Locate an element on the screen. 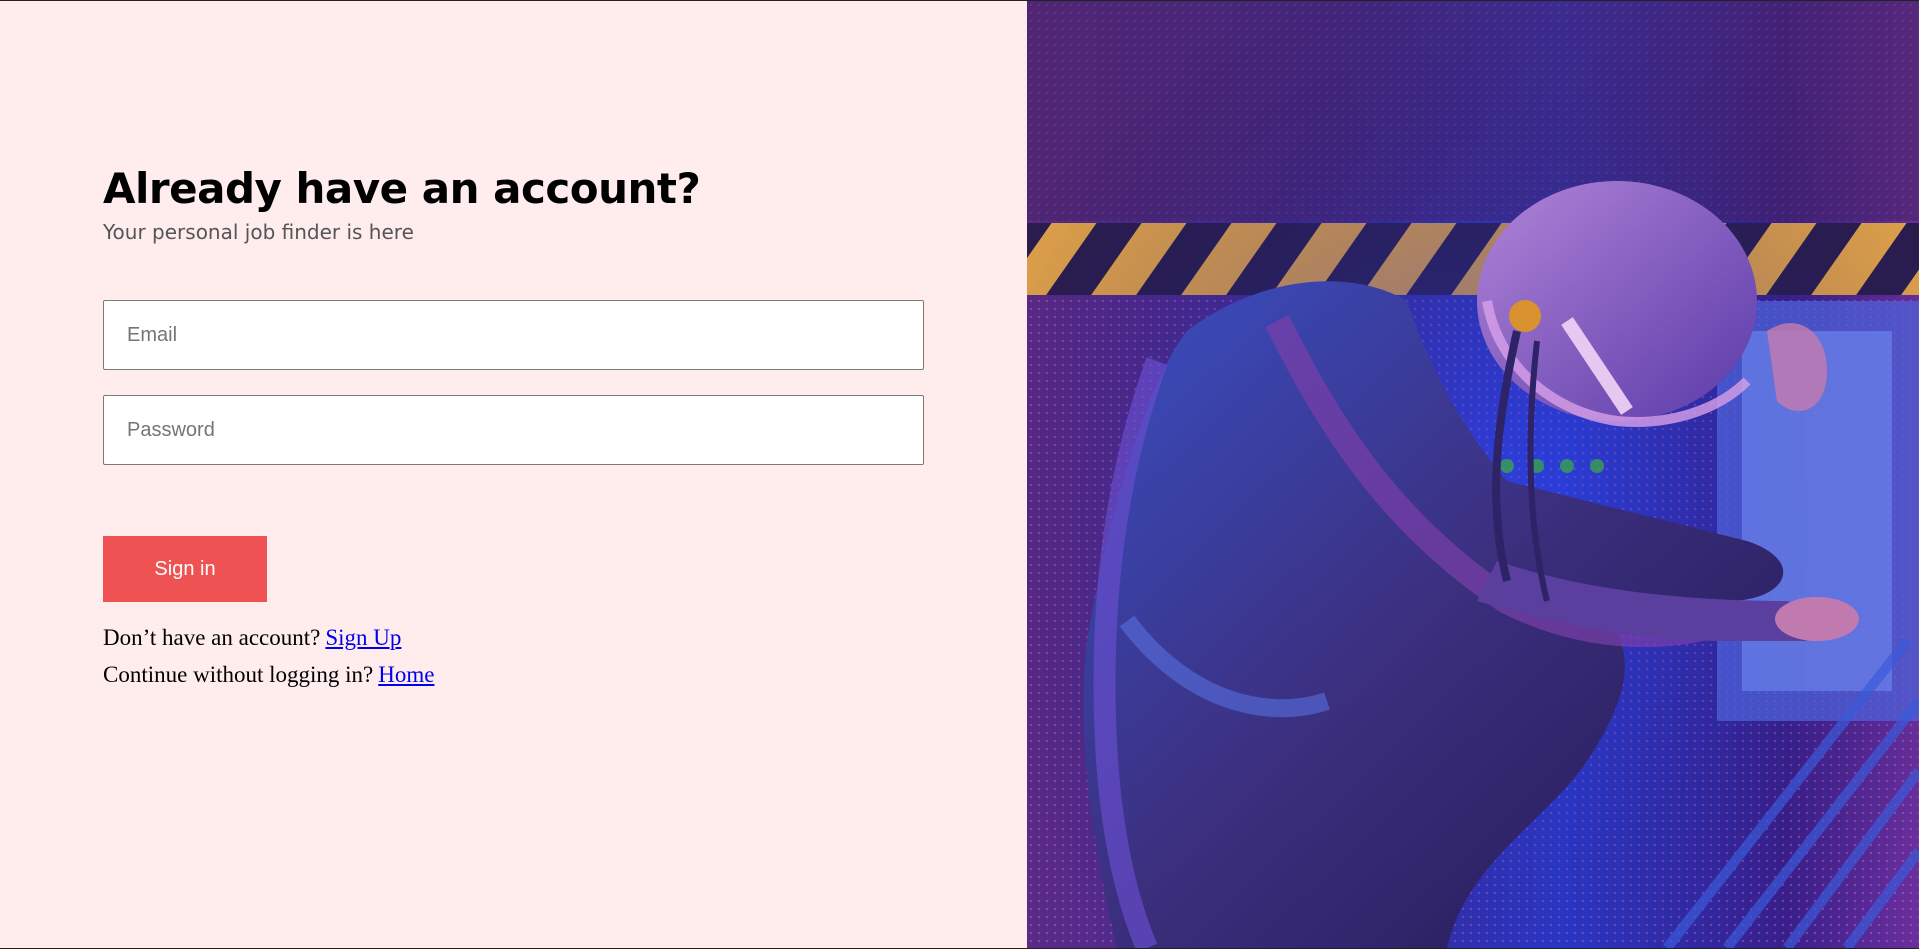 This screenshot has height=949, width=1919. home-link: Home is located at coordinates (406, 674).